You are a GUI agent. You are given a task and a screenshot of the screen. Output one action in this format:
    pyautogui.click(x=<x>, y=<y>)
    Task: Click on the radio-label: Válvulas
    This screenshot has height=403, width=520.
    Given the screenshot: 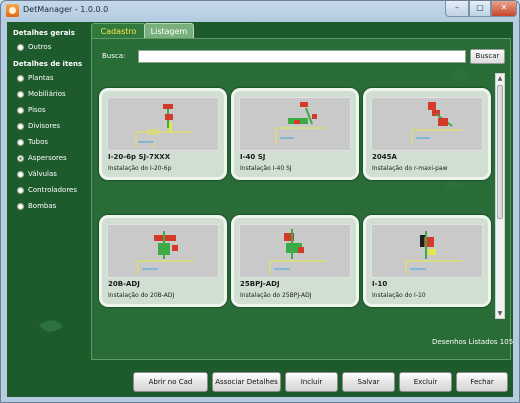 What is the action you would take?
    pyautogui.click(x=42, y=174)
    